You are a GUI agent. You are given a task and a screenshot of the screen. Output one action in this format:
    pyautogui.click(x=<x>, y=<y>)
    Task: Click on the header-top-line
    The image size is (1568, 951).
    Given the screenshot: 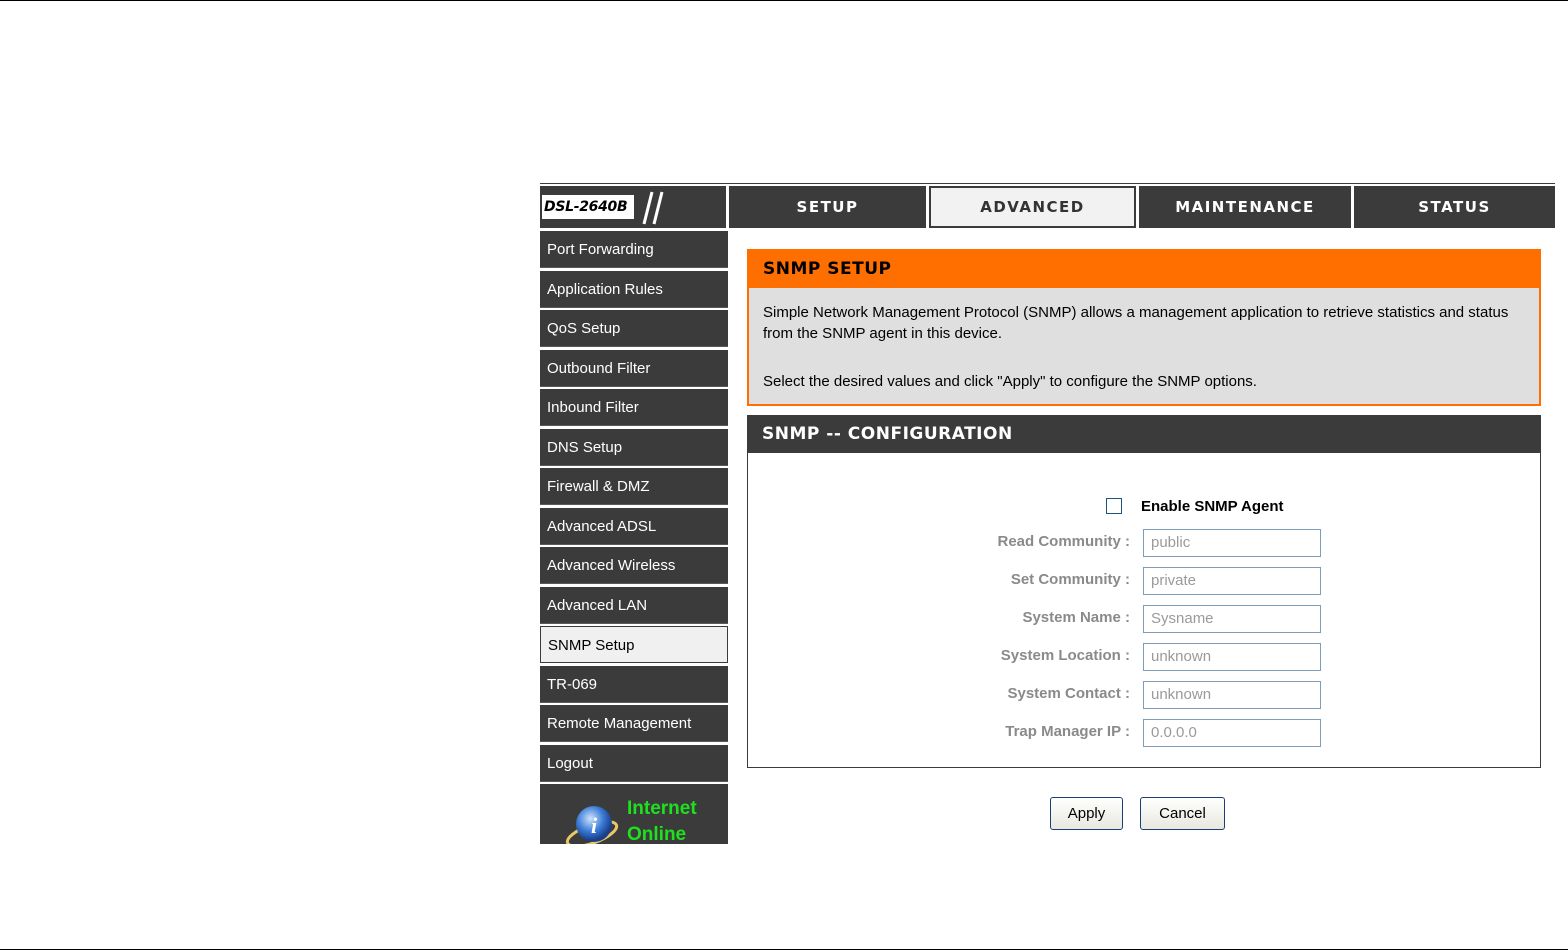 What is the action you would take?
    pyautogui.click(x=1047, y=183)
    